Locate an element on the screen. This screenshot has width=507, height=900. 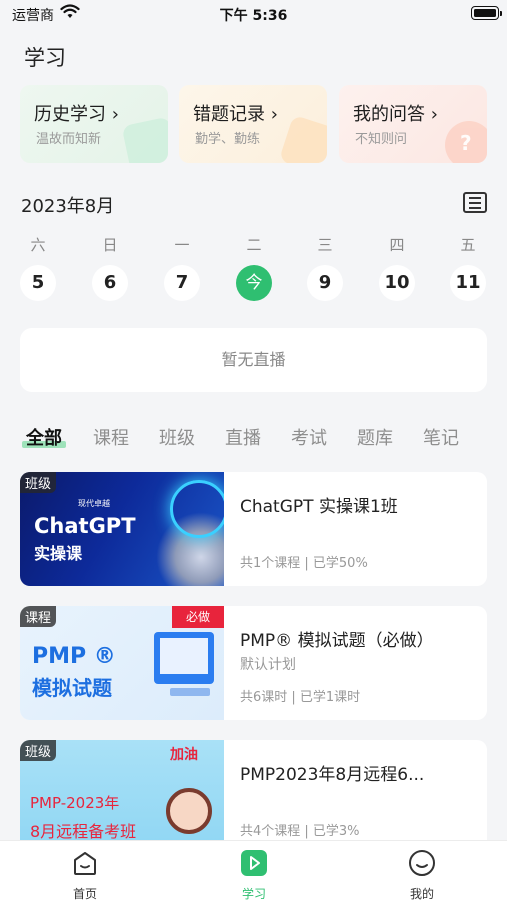
calendar-day: 7 is located at coordinates (182, 283).